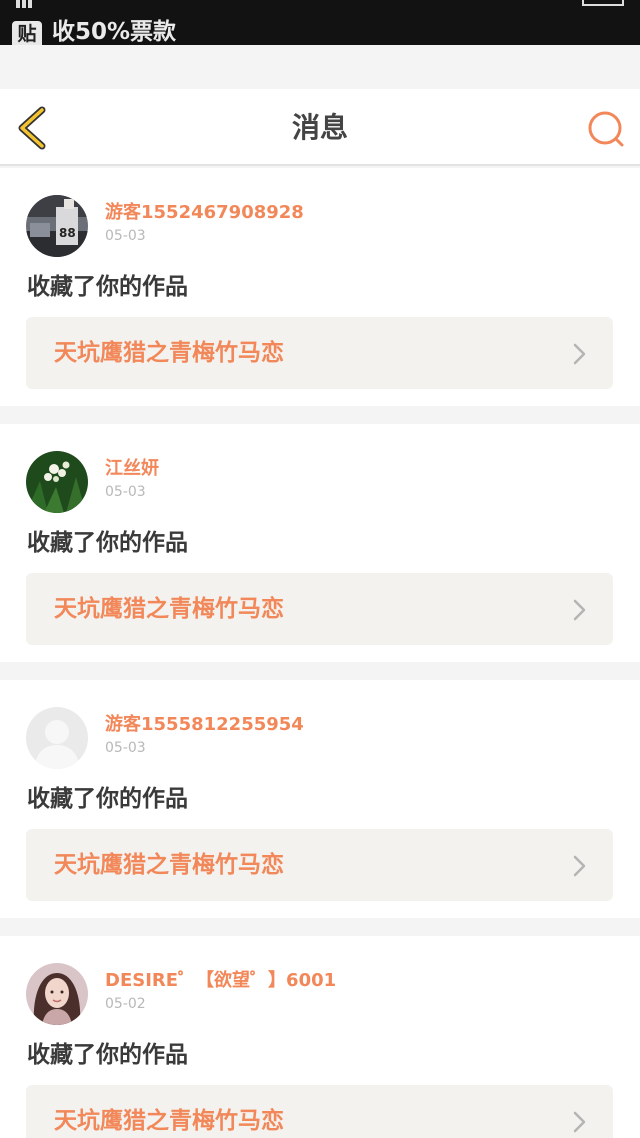 The width and height of the screenshot is (640, 1138). I want to click on status-icons, so click(320, 4).